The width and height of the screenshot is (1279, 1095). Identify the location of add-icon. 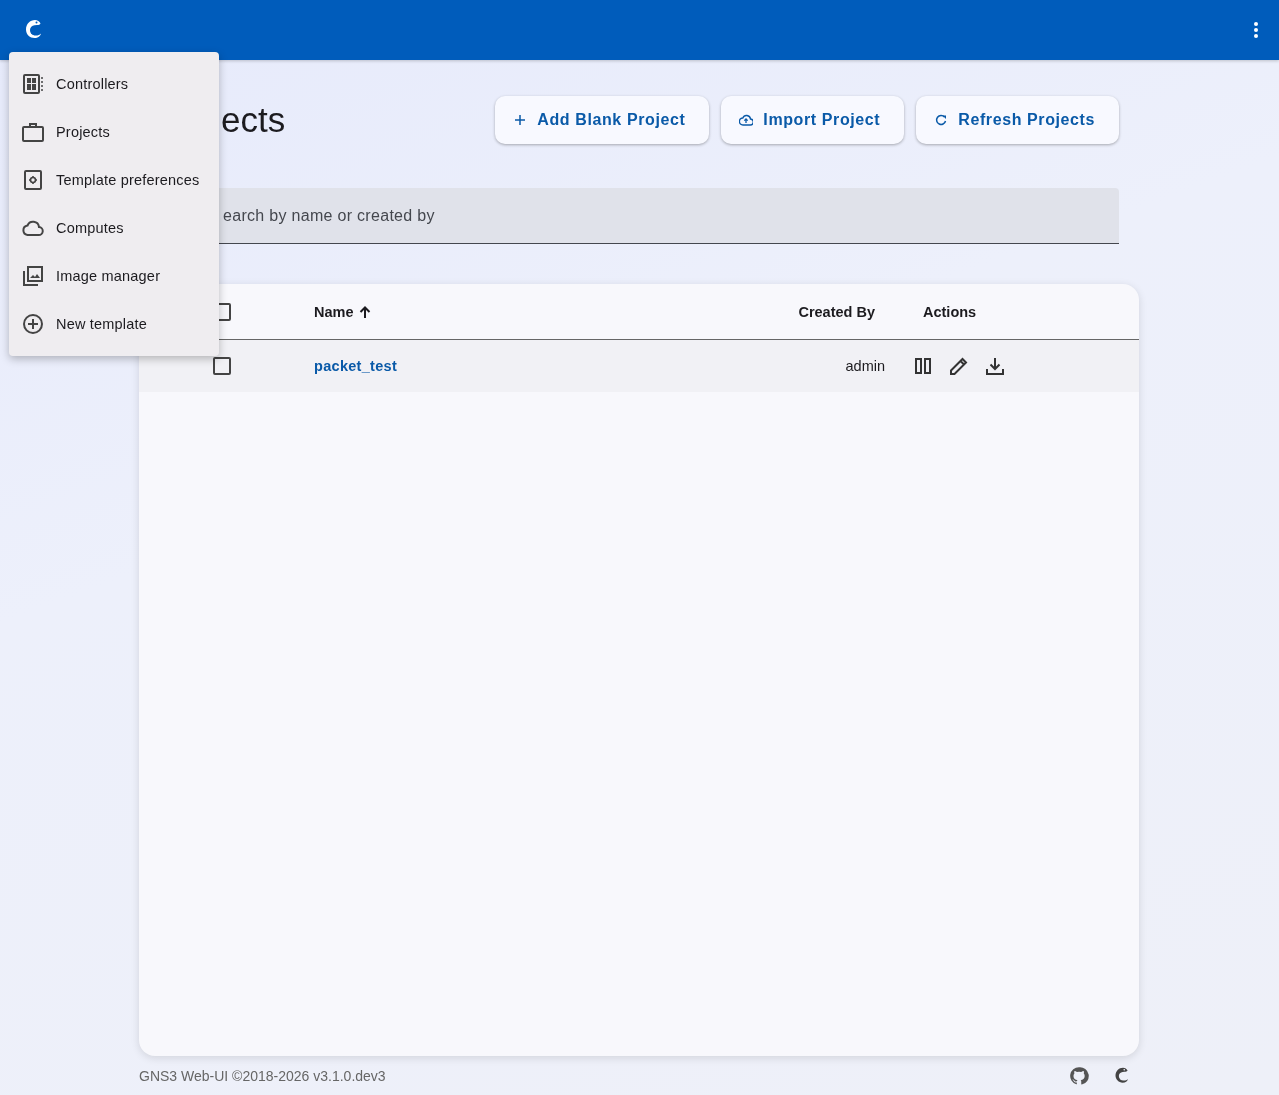
(520, 120).